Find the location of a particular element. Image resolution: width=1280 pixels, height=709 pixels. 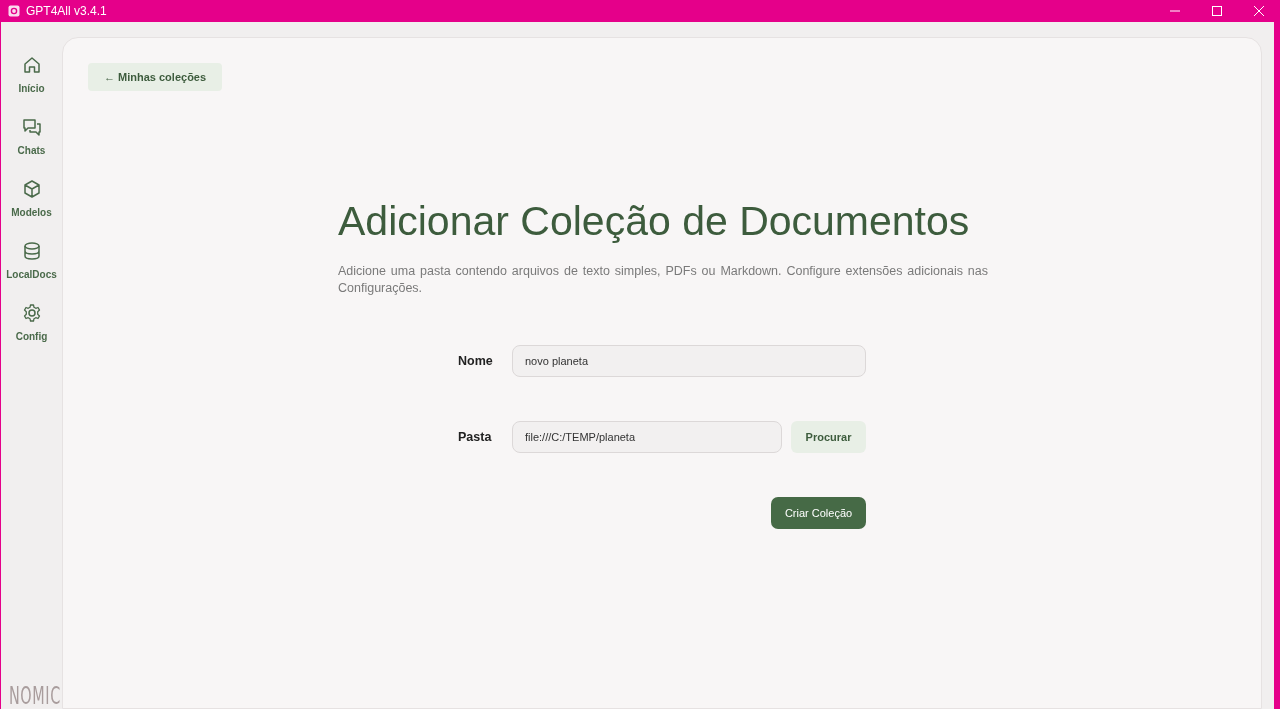

window-title: GPT4All v3.4.1 is located at coordinates (66, 11).